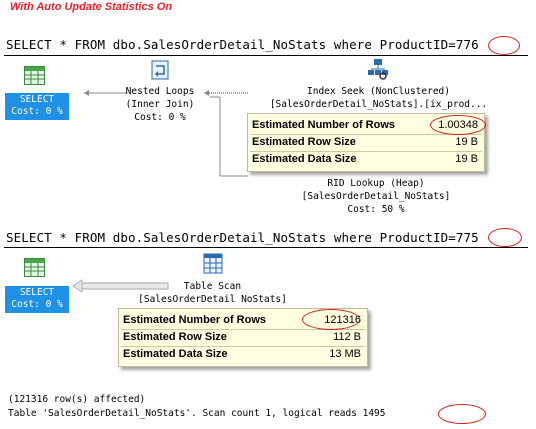 Image resolution: width=536 pixels, height=429 pixels. What do you see at coordinates (378, 69) in the screenshot?
I see `index-seek-icon` at bounding box center [378, 69].